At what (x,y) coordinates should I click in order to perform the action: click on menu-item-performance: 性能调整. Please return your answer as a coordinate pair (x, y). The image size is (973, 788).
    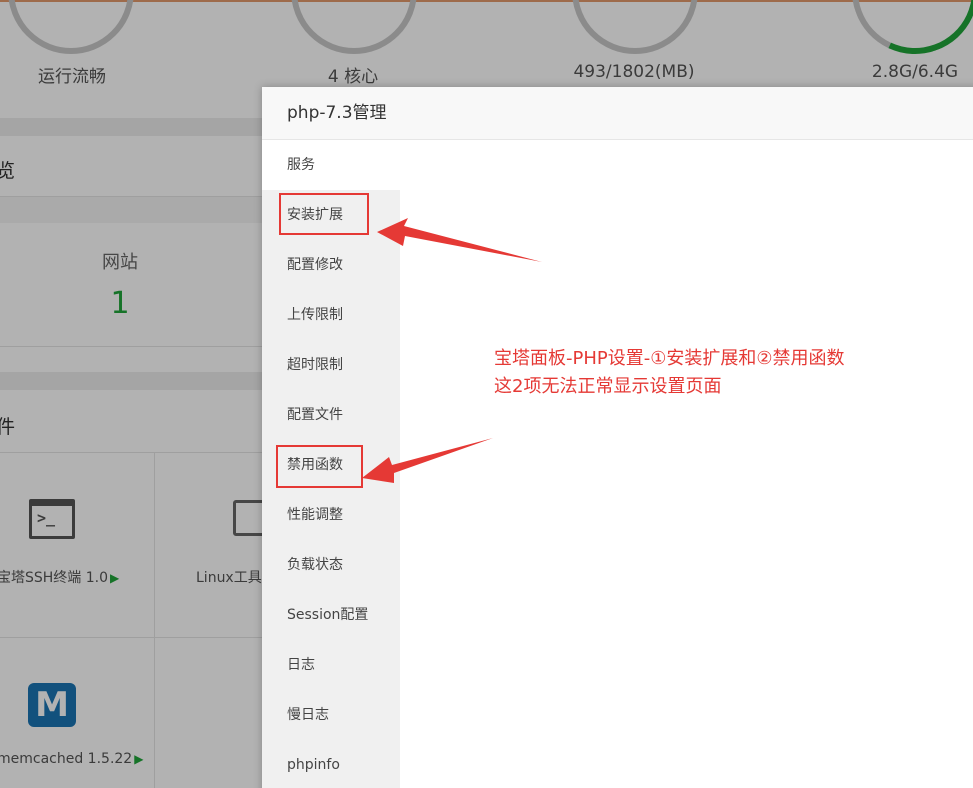
    Looking at the image, I should click on (331, 515).